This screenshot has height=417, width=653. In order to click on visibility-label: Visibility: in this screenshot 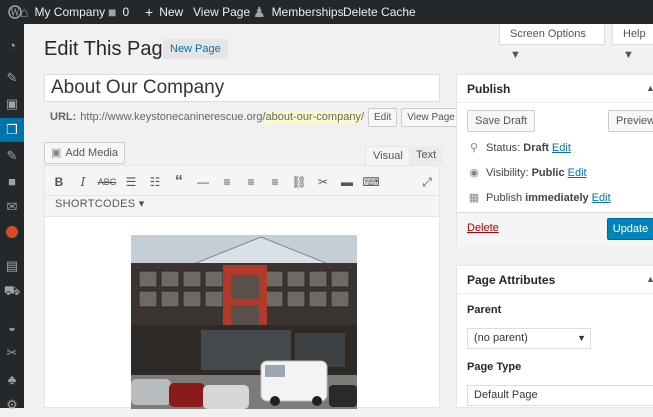, I will do `click(507, 172)`.